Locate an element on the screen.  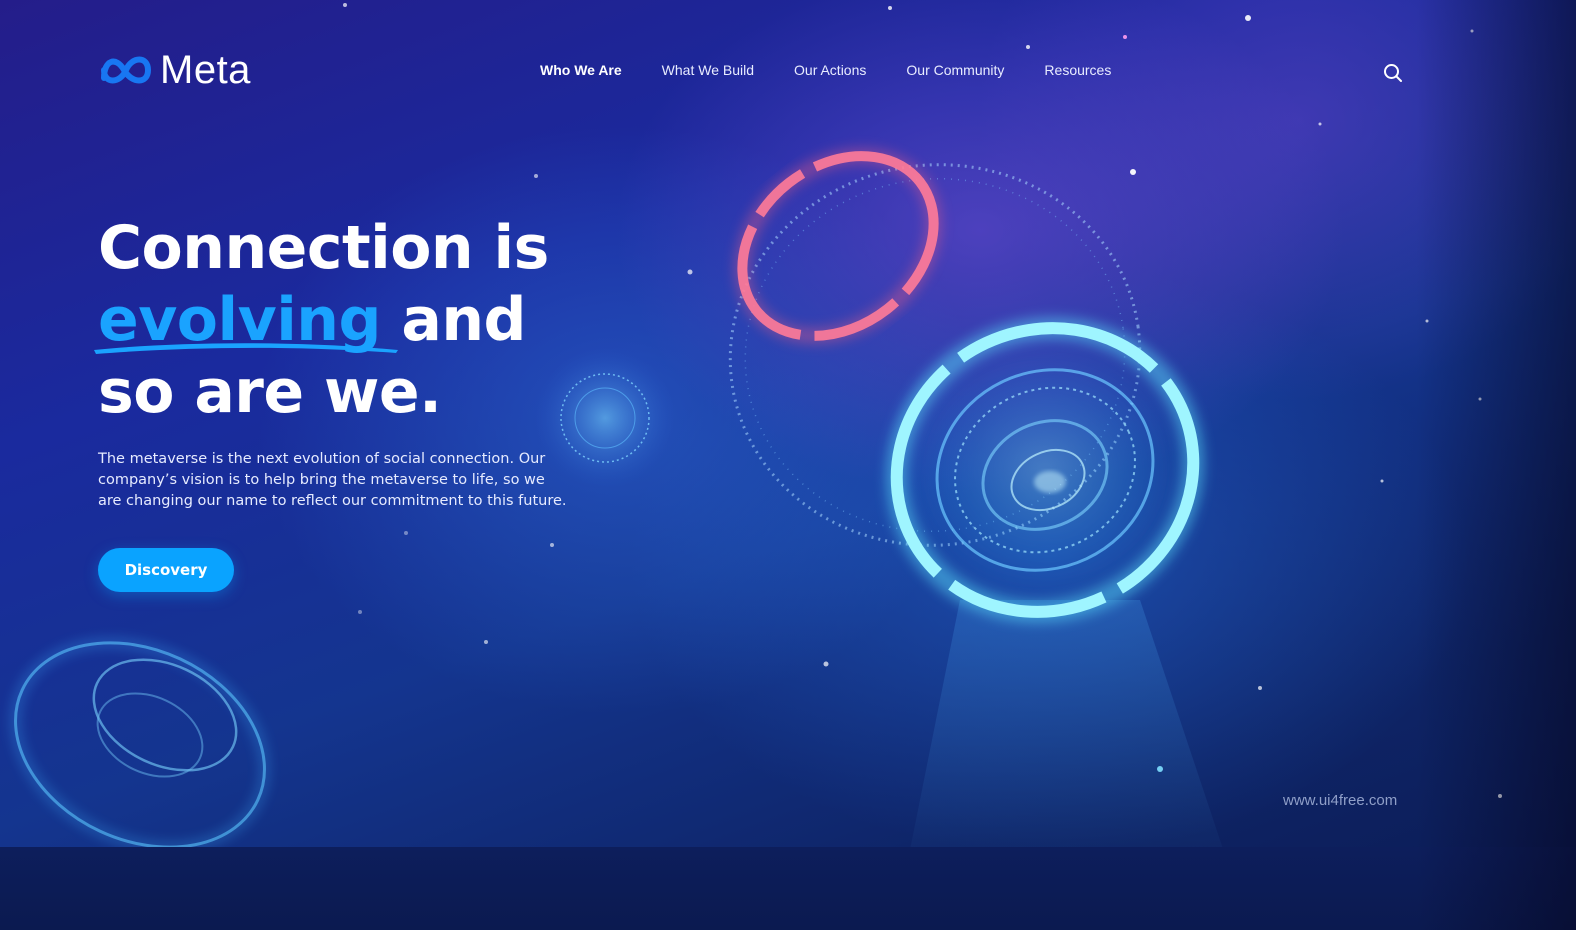
nav-item-our-actions: Our Actions is located at coordinates (830, 70).